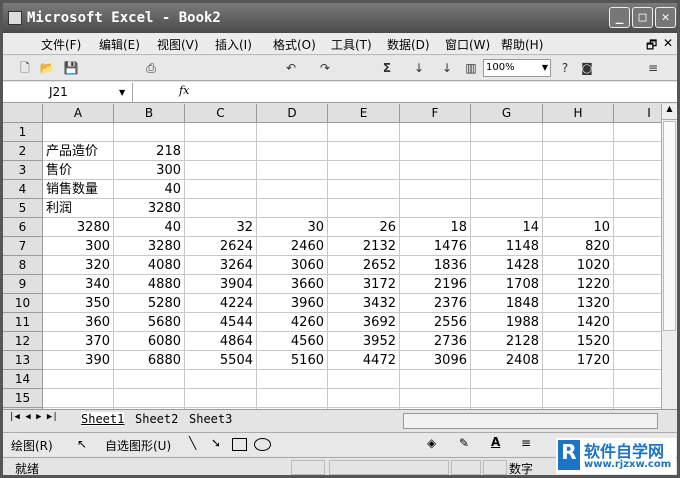 The width and height of the screenshot is (680, 478). What do you see at coordinates (507, 265) in the screenshot?
I see `cell: 1428` at bounding box center [507, 265].